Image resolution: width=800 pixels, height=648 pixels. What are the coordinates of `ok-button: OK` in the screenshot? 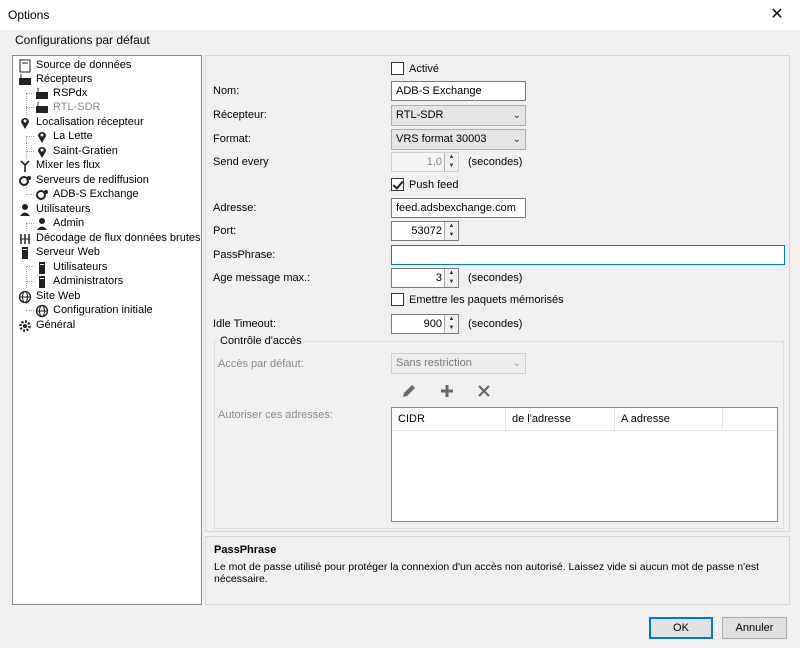 It's located at (681, 628).